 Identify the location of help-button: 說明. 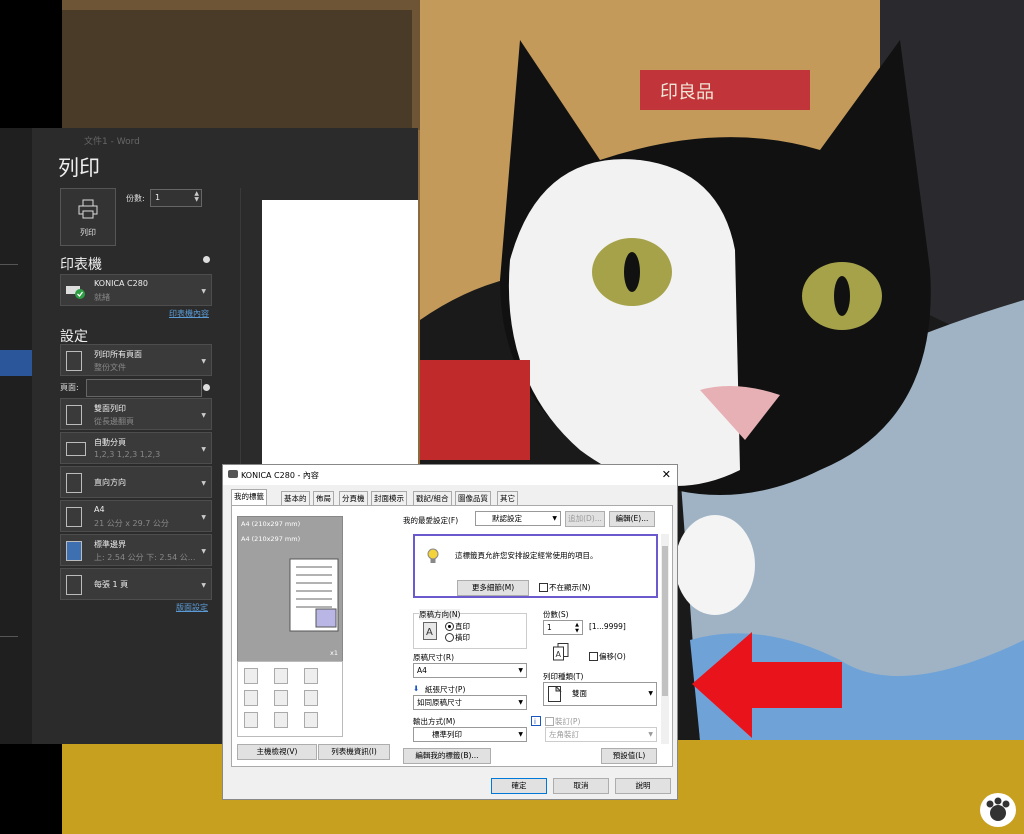
(643, 786).